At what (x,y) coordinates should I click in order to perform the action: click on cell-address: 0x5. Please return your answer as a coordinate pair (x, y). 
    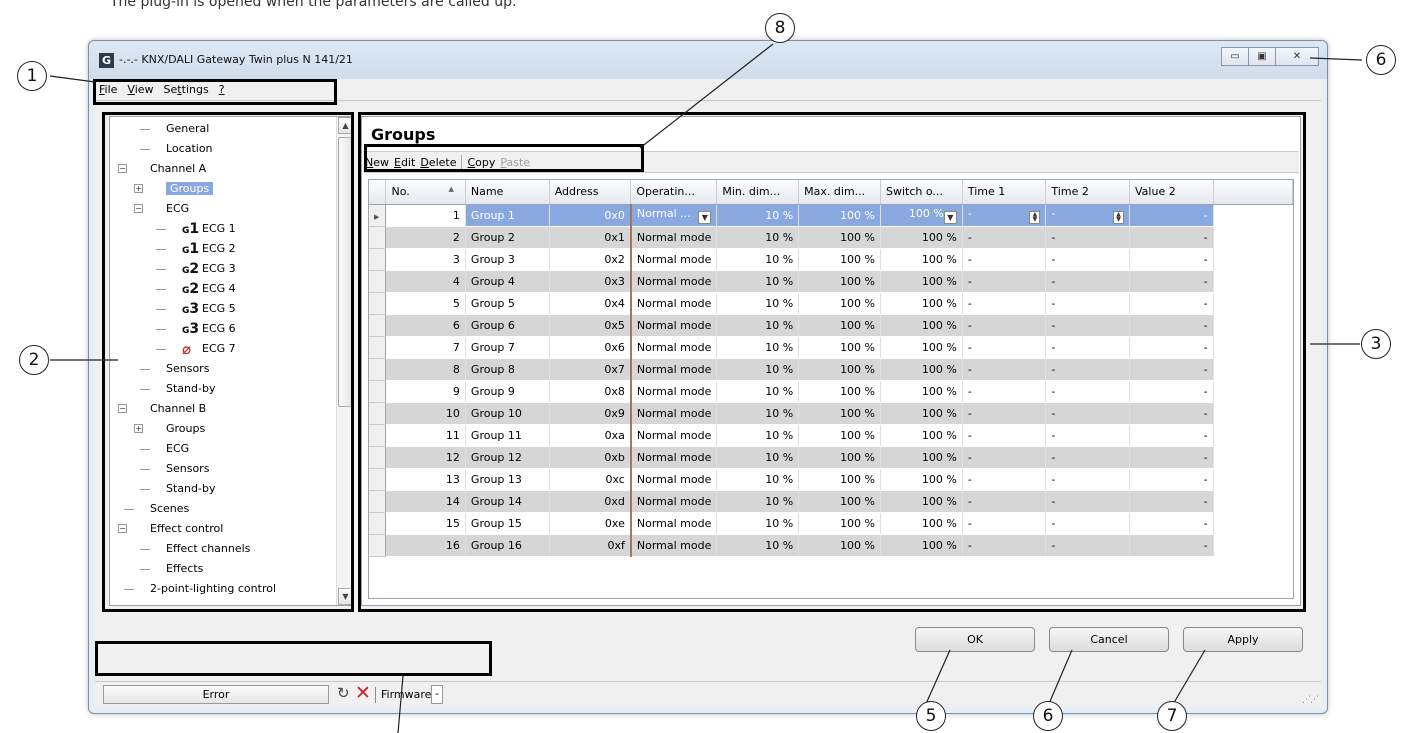
    Looking at the image, I should click on (590, 325).